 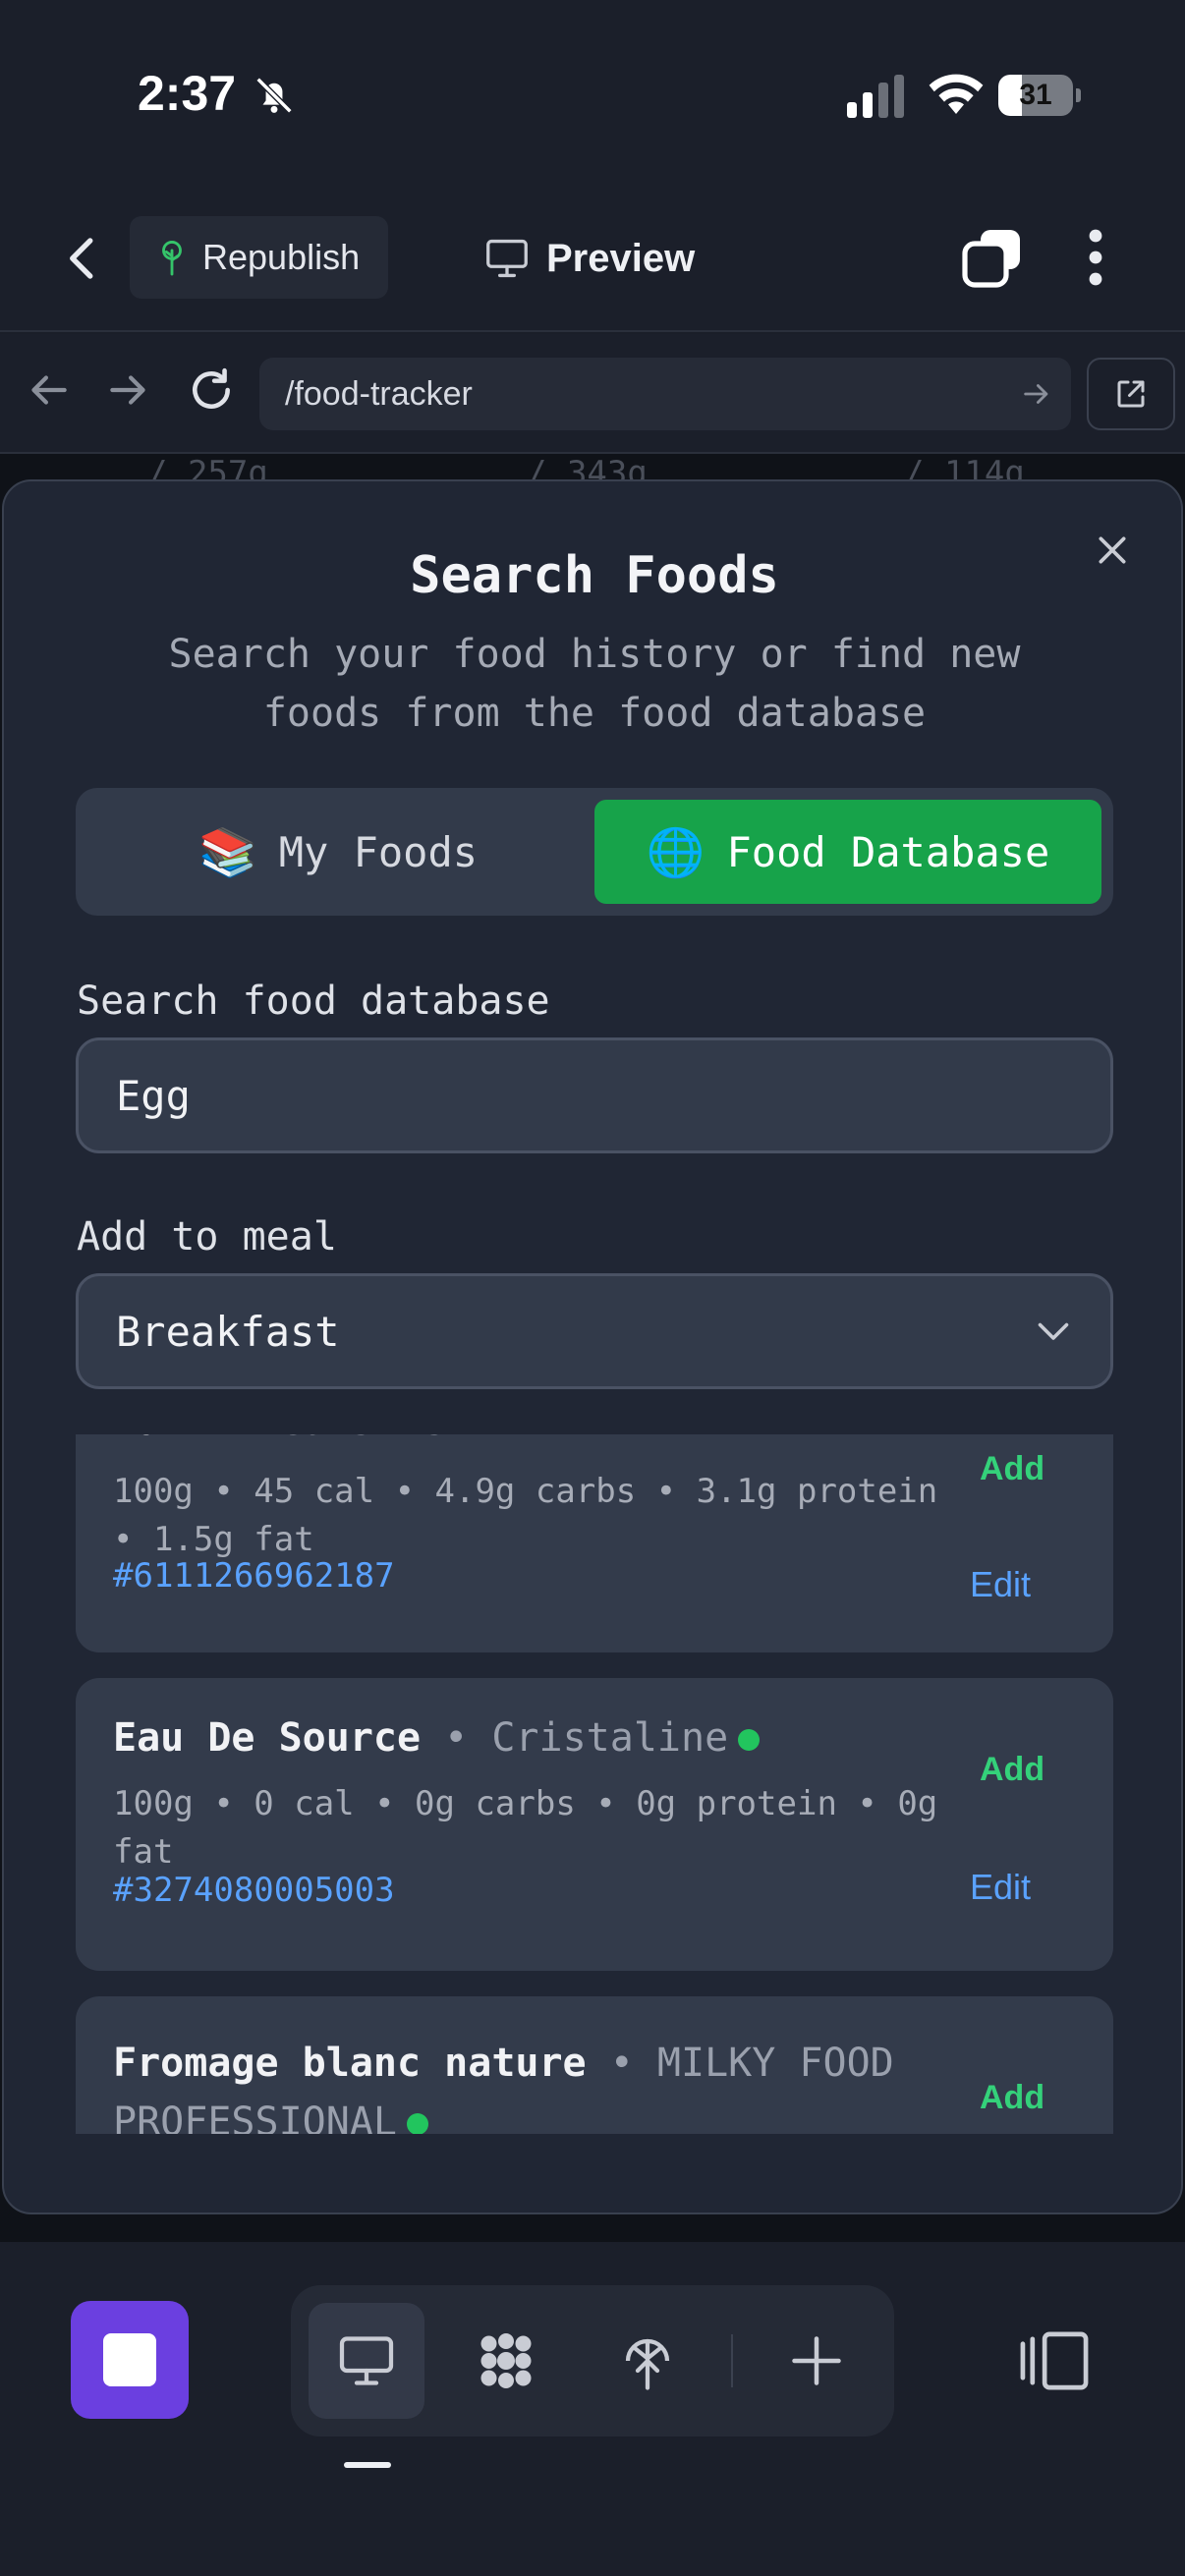 What do you see at coordinates (368, 2465) in the screenshot?
I see `active-tool-indicator` at bounding box center [368, 2465].